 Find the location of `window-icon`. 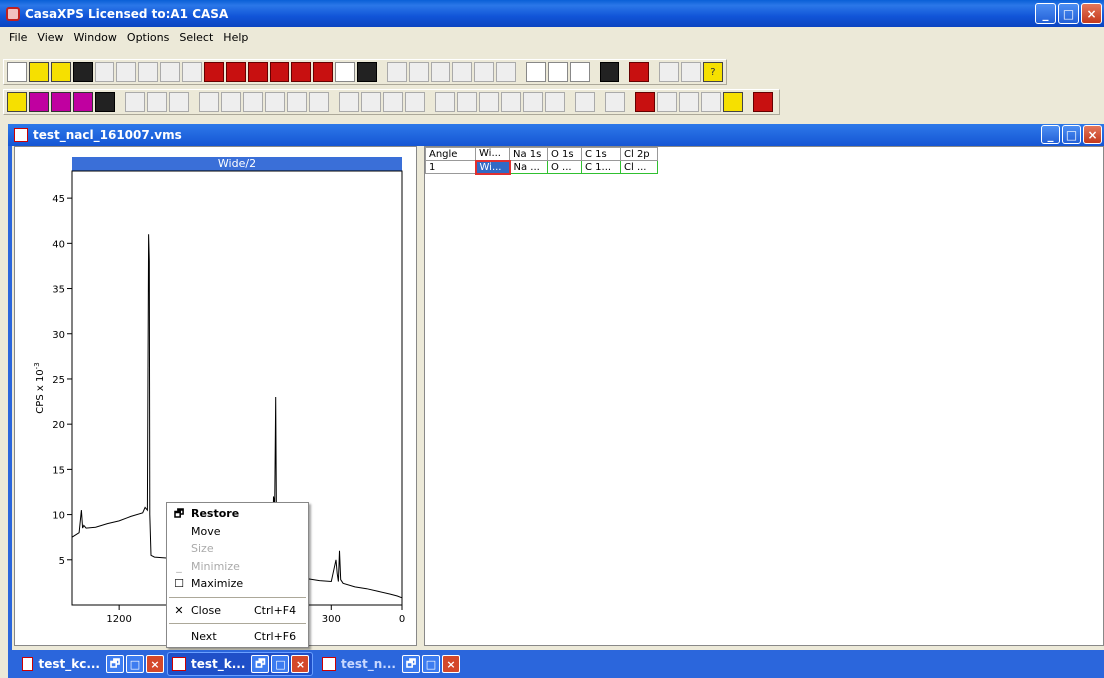

window-icon is located at coordinates (396, 72).